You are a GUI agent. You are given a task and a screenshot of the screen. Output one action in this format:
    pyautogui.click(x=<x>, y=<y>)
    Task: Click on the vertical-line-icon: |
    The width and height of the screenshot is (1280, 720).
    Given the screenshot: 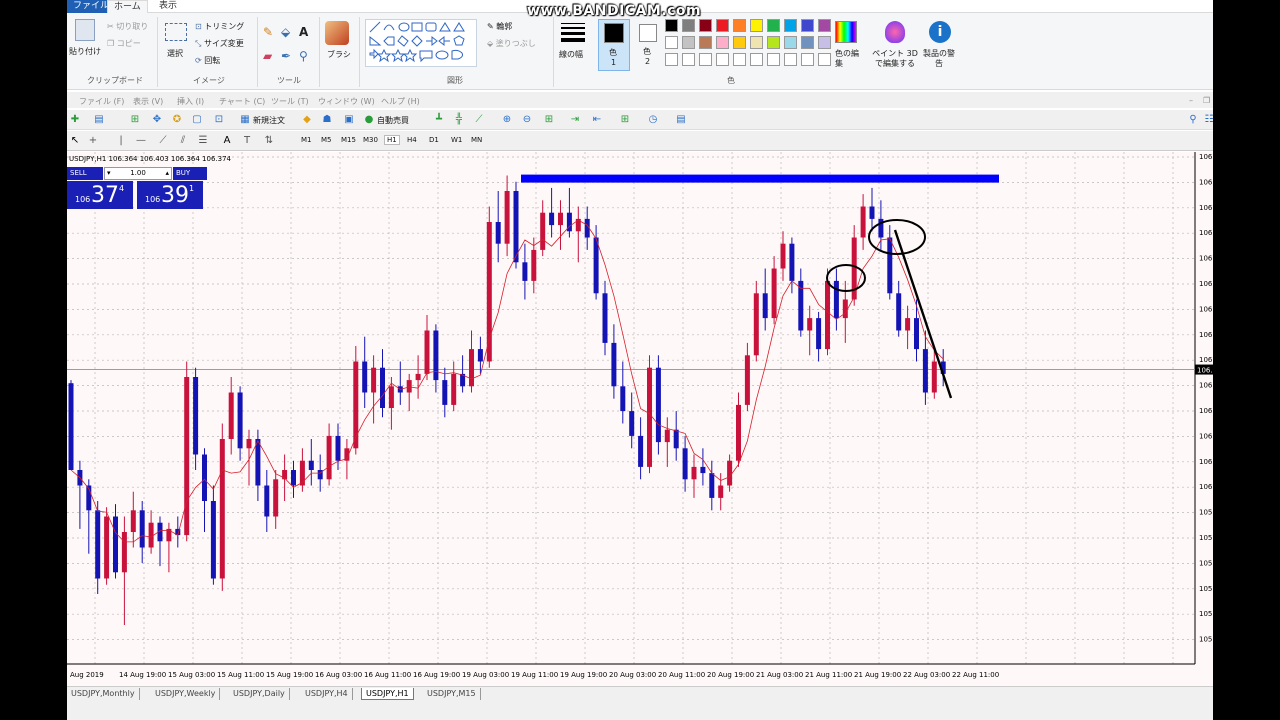 What is the action you would take?
    pyautogui.click(x=121, y=141)
    